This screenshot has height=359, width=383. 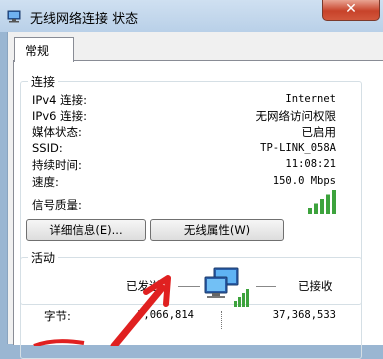 What do you see at coordinates (59, 116) in the screenshot?
I see `ipv6-label: IPv6 连接:` at bounding box center [59, 116].